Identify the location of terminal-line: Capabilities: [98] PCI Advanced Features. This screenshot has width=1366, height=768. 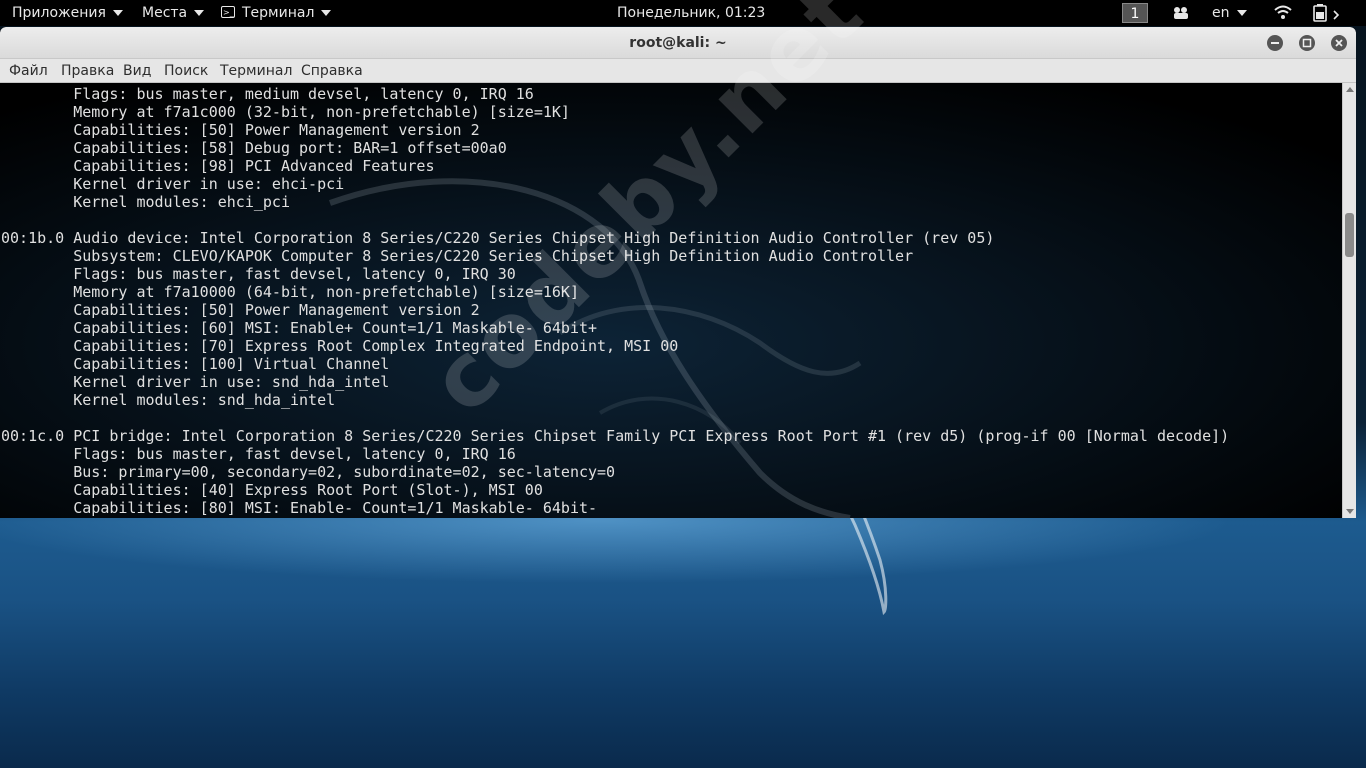
(218, 166).